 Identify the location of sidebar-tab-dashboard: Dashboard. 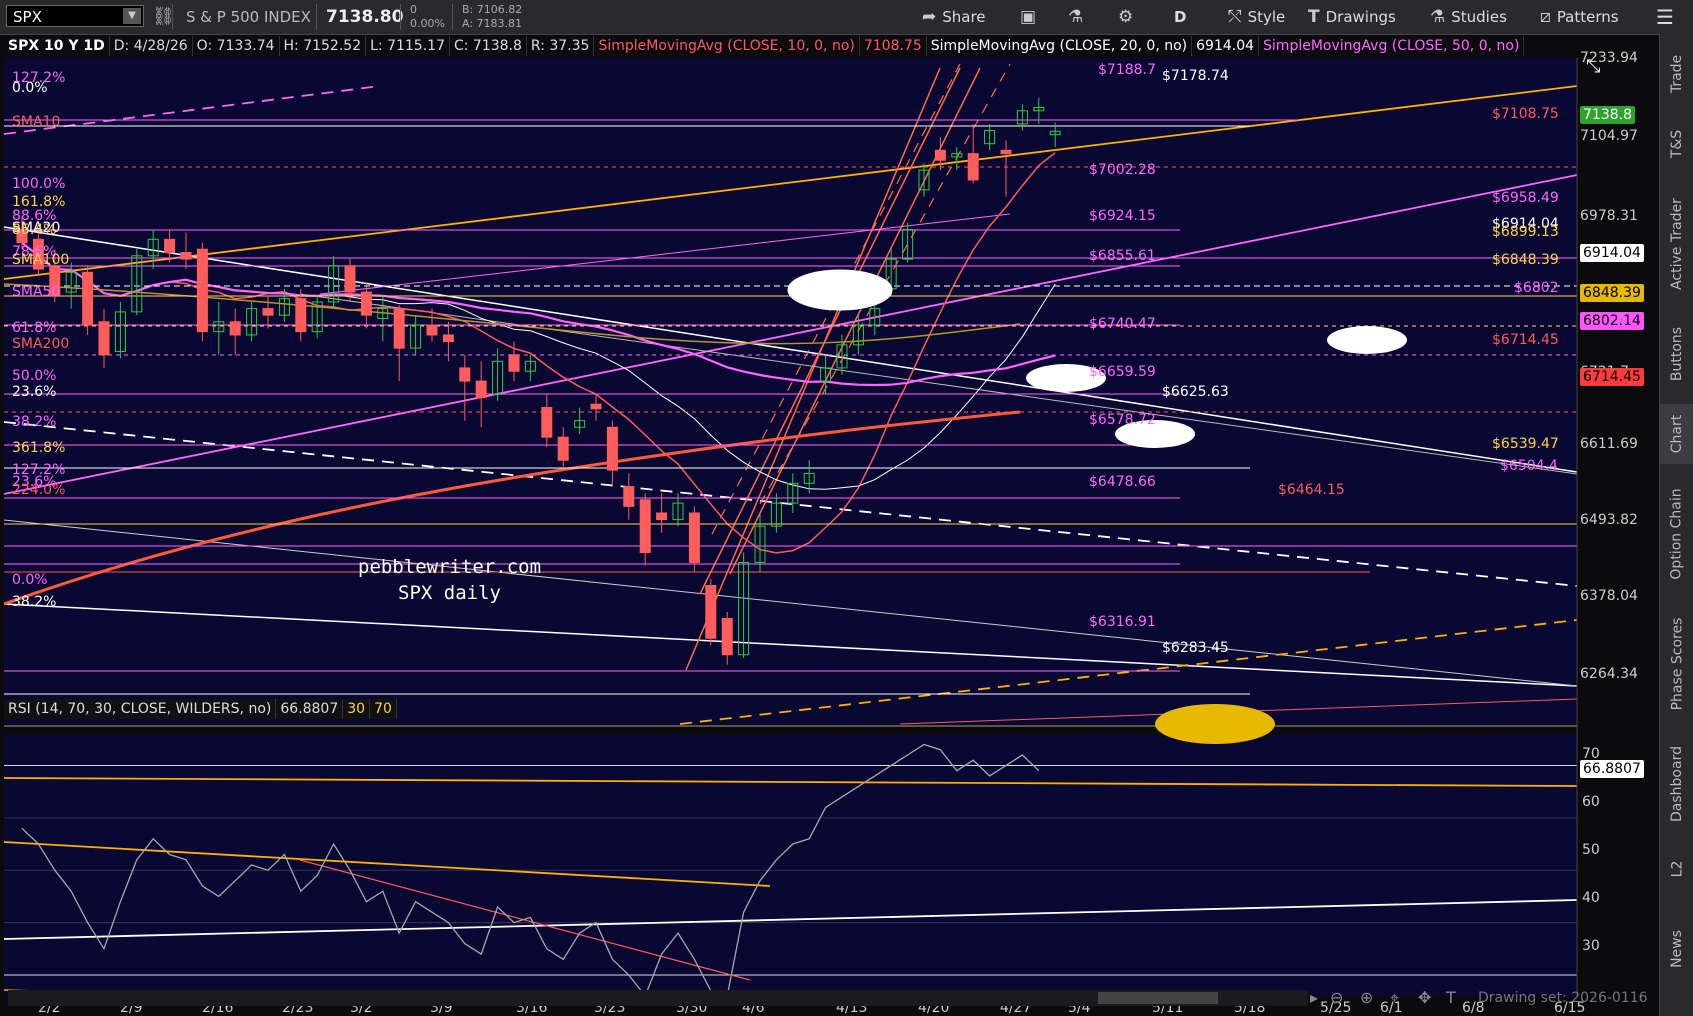
(1676, 784).